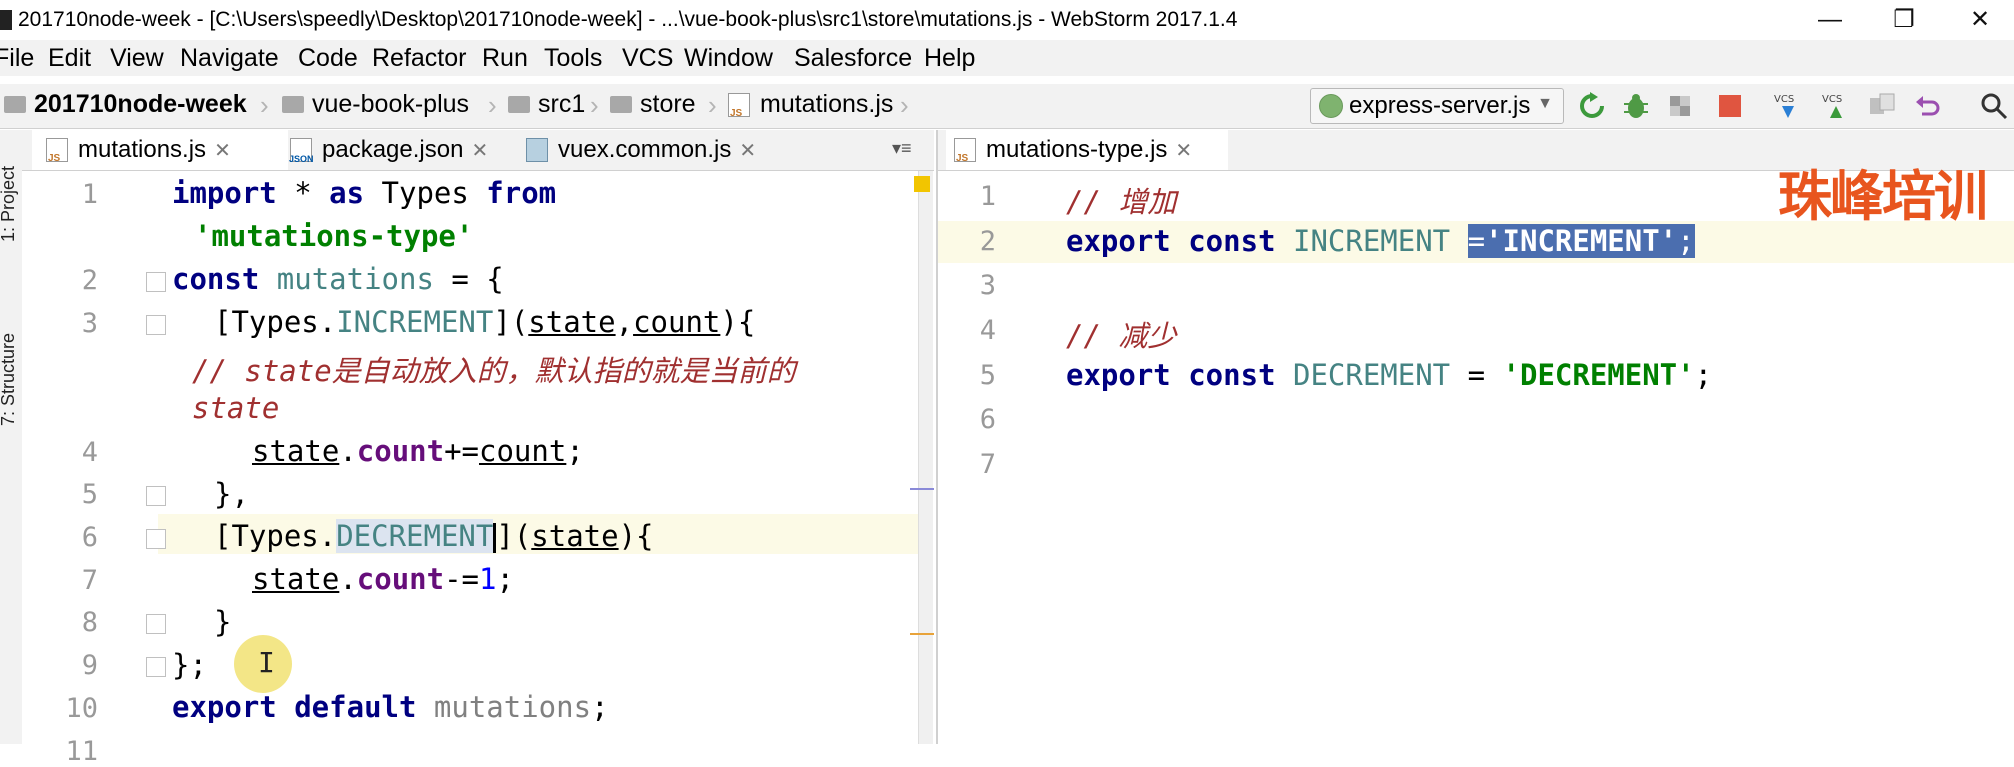  What do you see at coordinates (1730, 106) in the screenshot?
I see `stop-icon` at bounding box center [1730, 106].